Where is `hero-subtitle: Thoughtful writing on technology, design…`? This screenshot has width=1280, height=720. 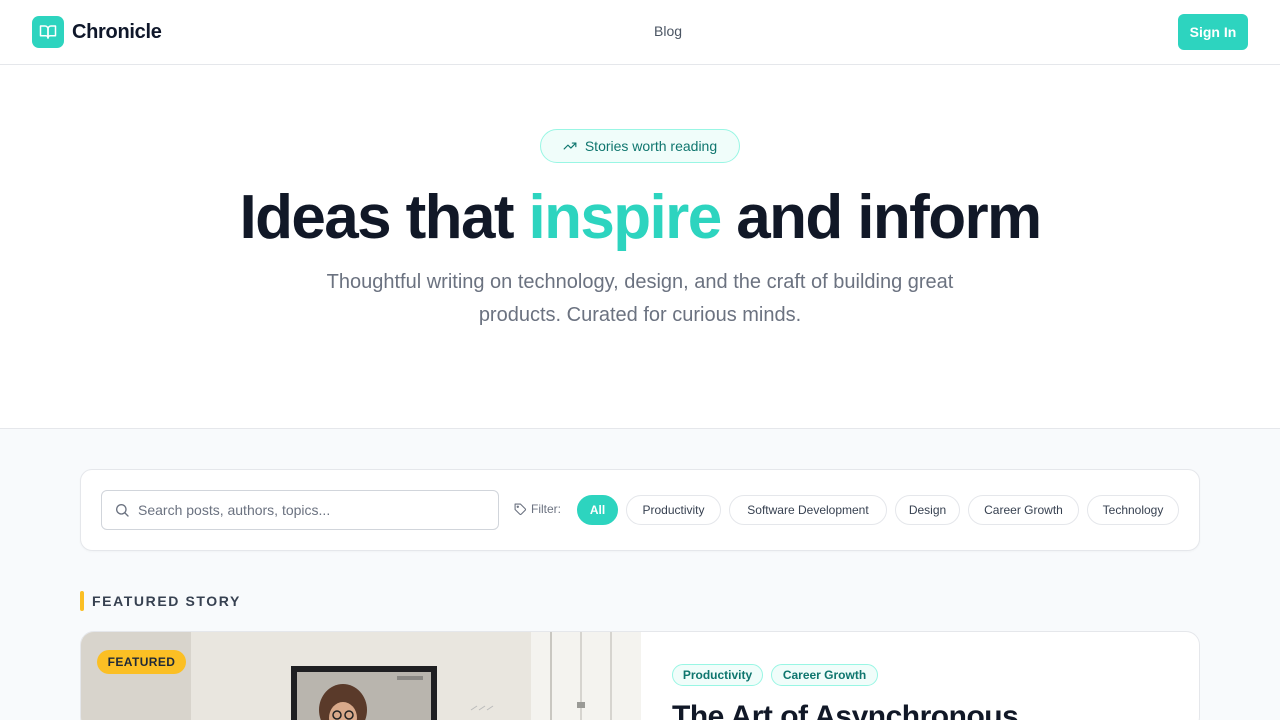
hero-subtitle: Thoughtful writing on technology, design… is located at coordinates (640, 298).